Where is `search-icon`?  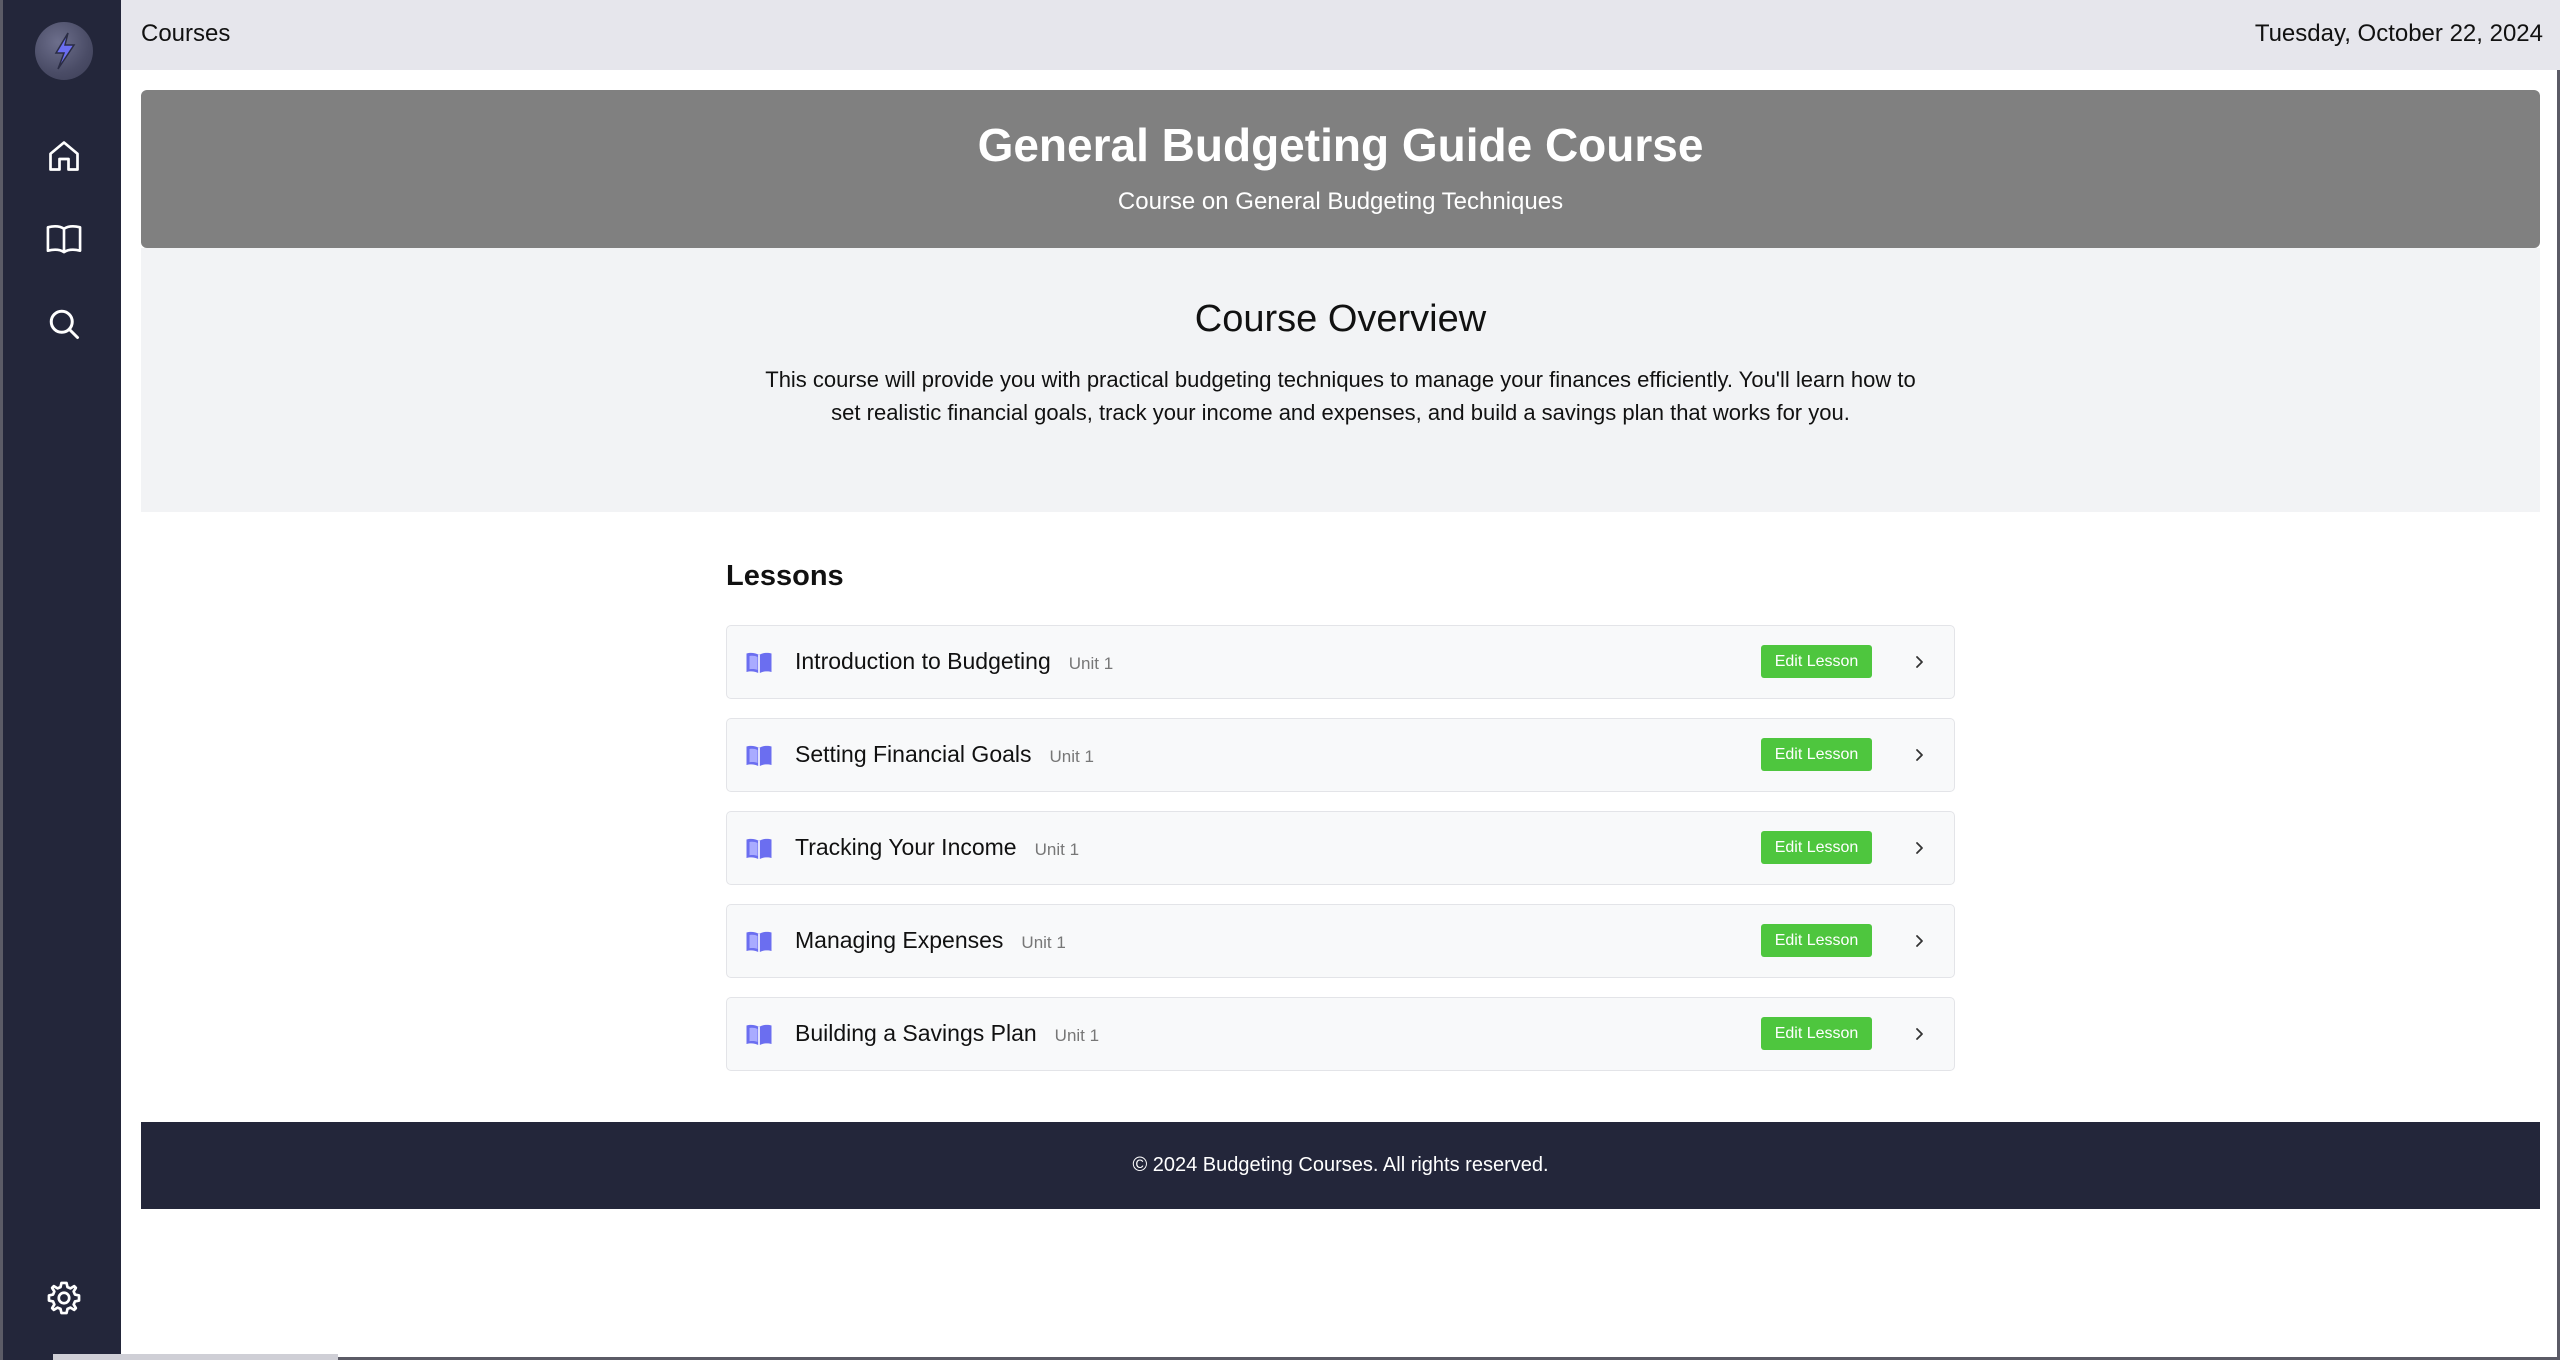 search-icon is located at coordinates (64, 324).